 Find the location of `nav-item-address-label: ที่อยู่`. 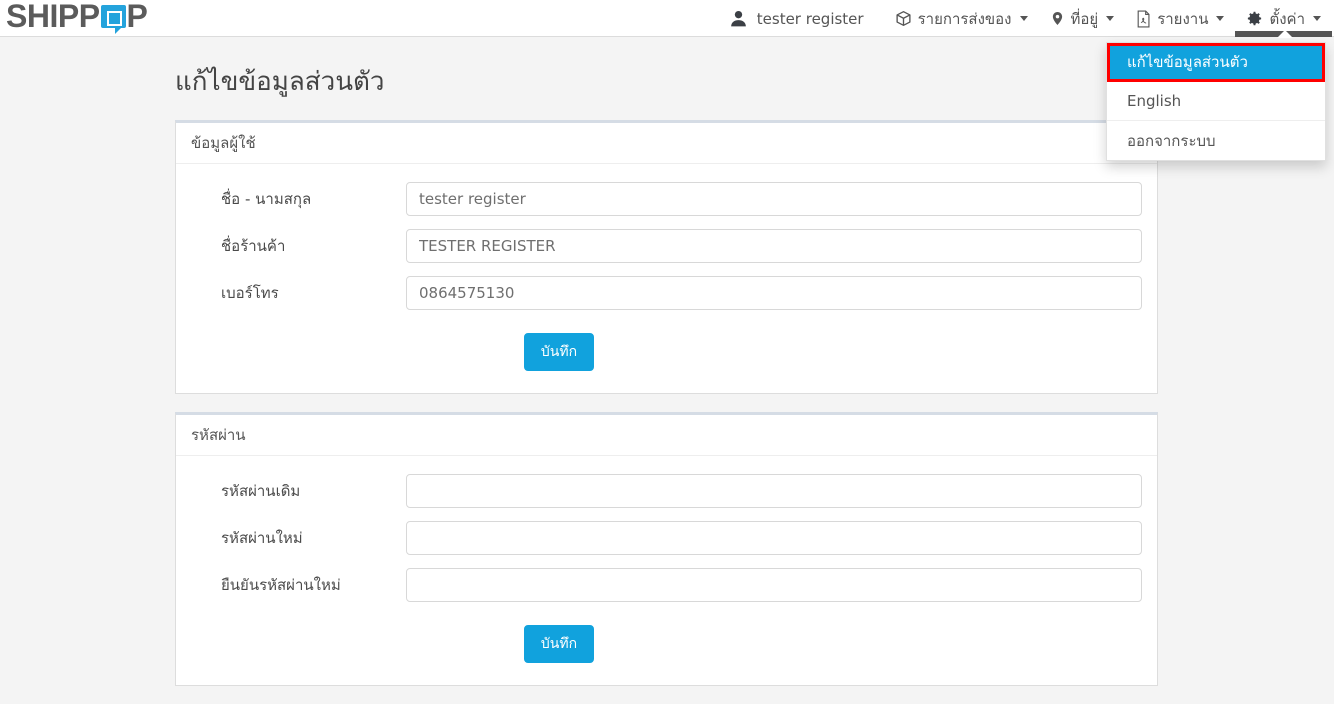

nav-item-address-label: ที่อยู่ is located at coordinates (1084, 18).